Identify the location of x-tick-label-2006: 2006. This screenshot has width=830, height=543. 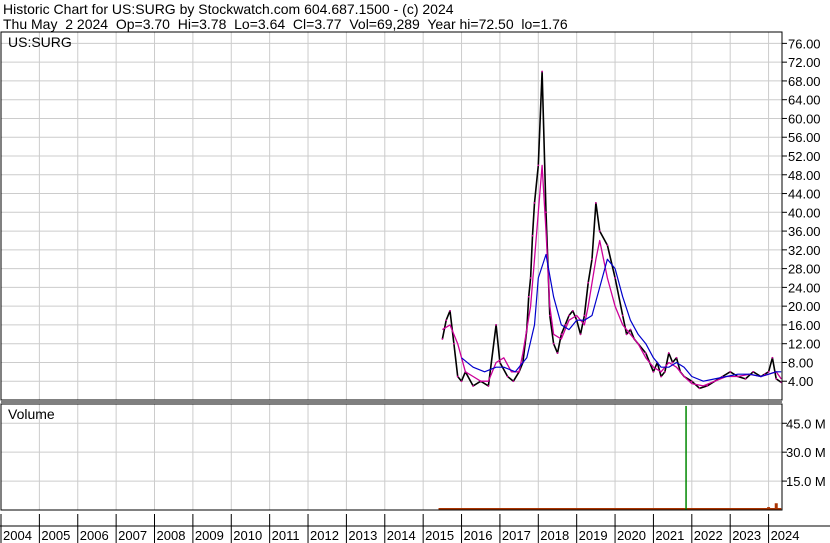
(94, 535).